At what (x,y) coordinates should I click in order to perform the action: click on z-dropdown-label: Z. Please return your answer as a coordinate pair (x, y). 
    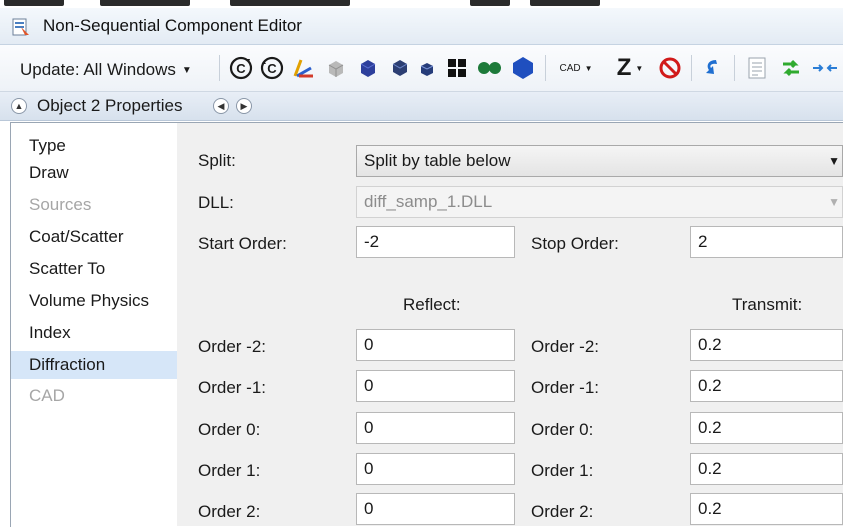
    Looking at the image, I should click on (624, 67).